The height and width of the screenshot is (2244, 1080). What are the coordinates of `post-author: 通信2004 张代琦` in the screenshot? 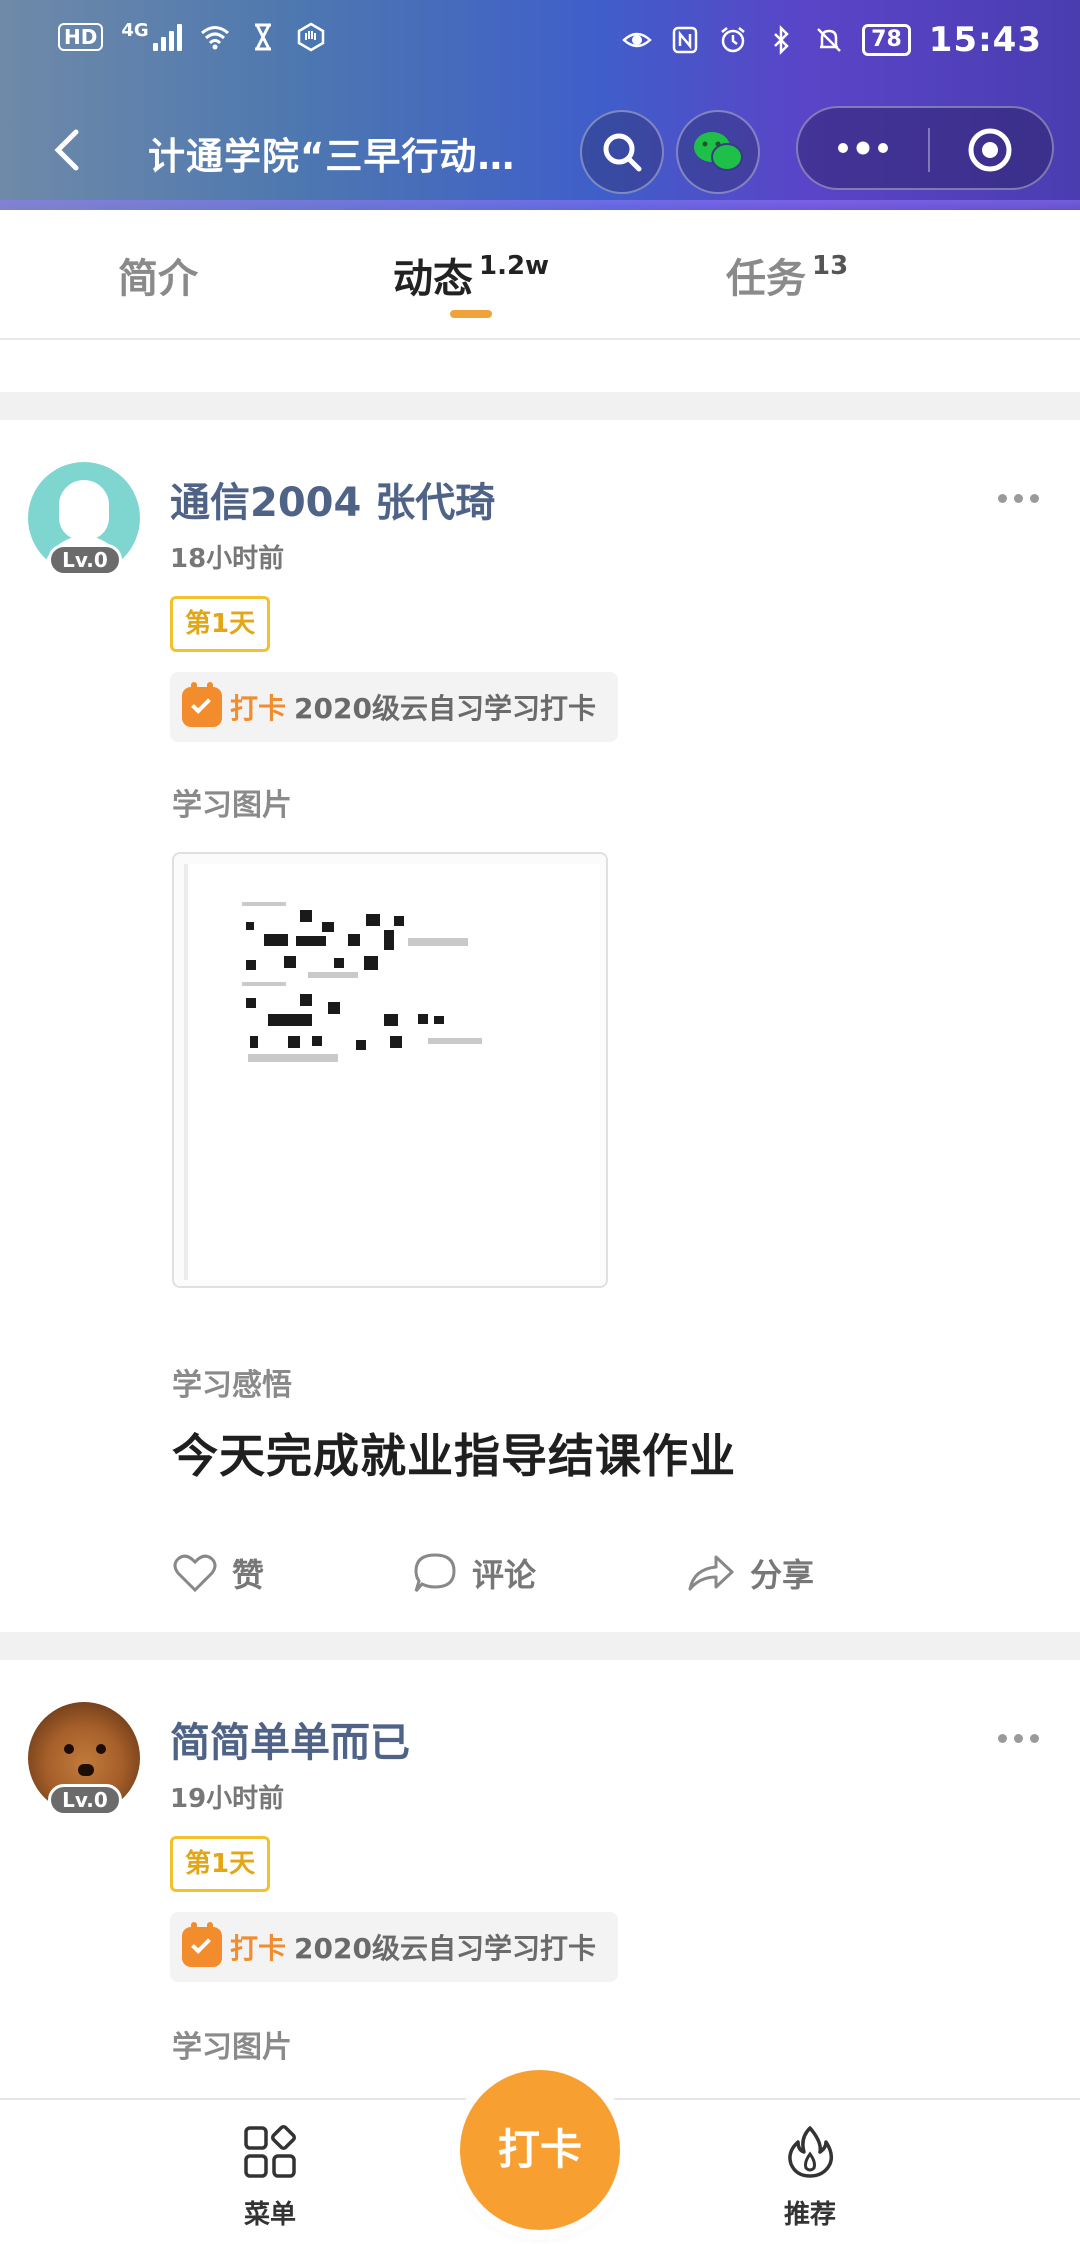 It's located at (332, 499).